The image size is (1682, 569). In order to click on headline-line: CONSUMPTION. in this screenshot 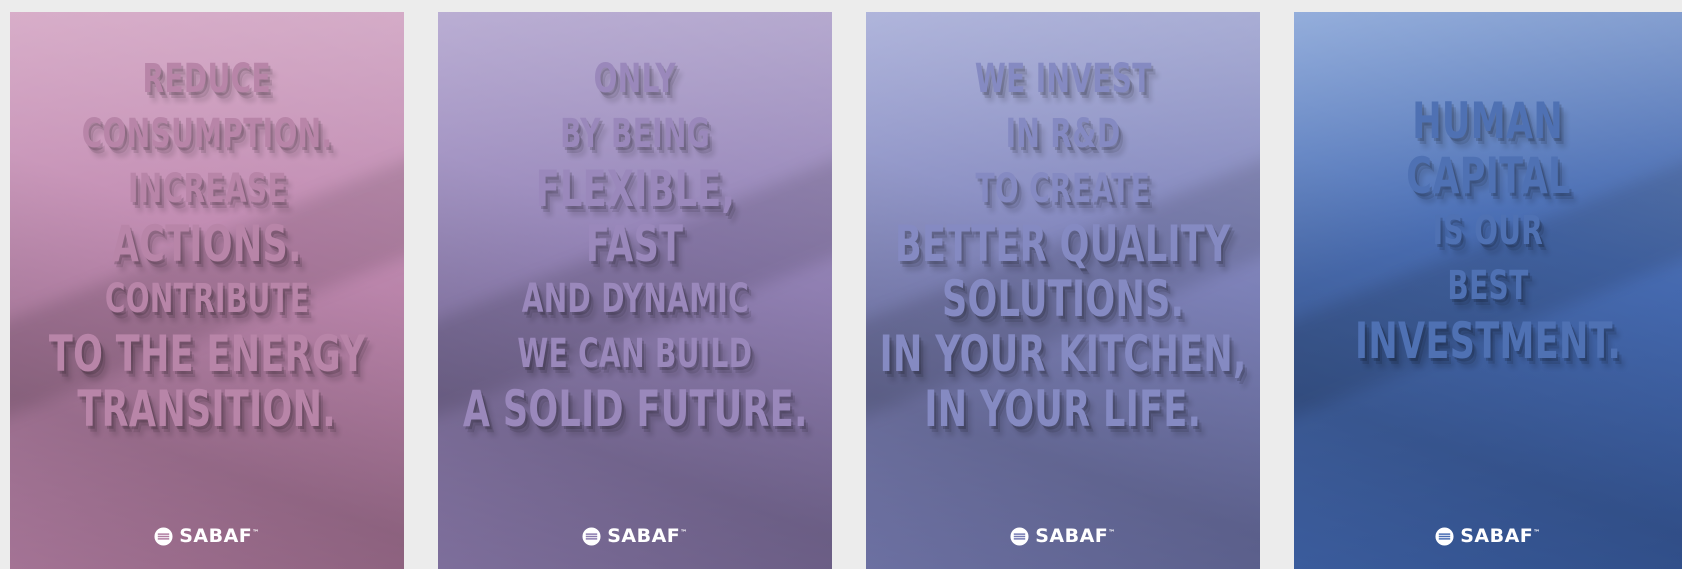, I will do `click(207, 134)`.